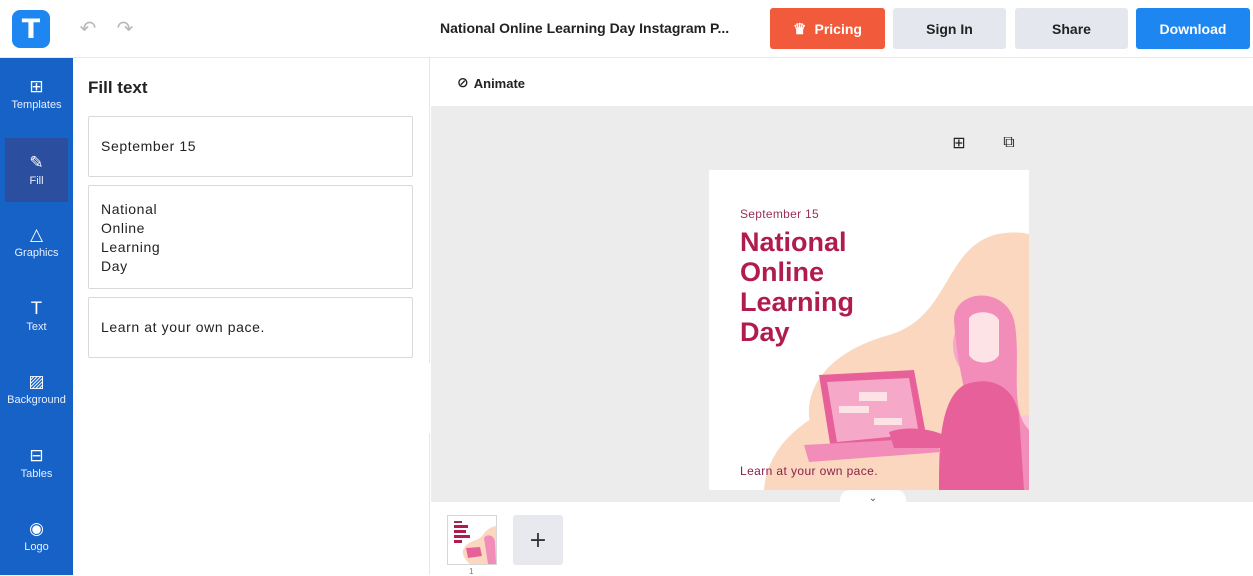  Describe the element at coordinates (842, 539) in the screenshot. I see `pages-strip: 1 +` at that location.